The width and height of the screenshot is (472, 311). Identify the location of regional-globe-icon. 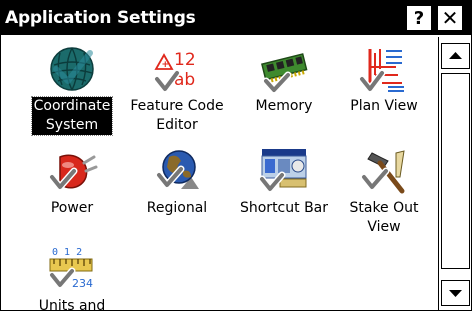
(177, 169).